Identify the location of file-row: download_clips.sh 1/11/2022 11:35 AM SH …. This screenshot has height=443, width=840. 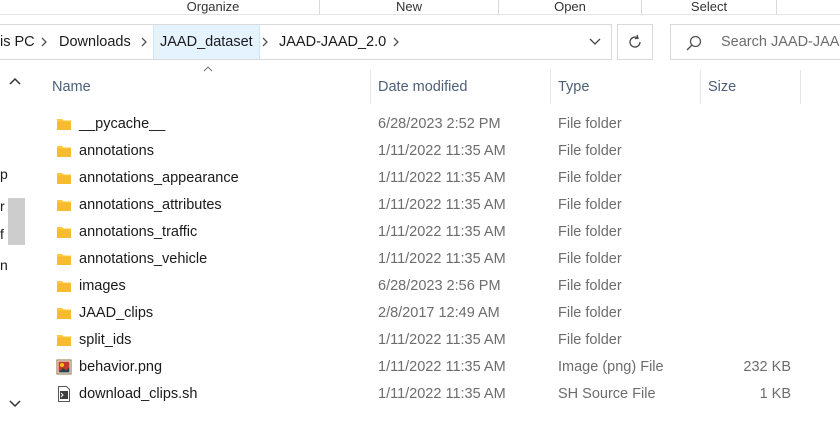
(420, 394).